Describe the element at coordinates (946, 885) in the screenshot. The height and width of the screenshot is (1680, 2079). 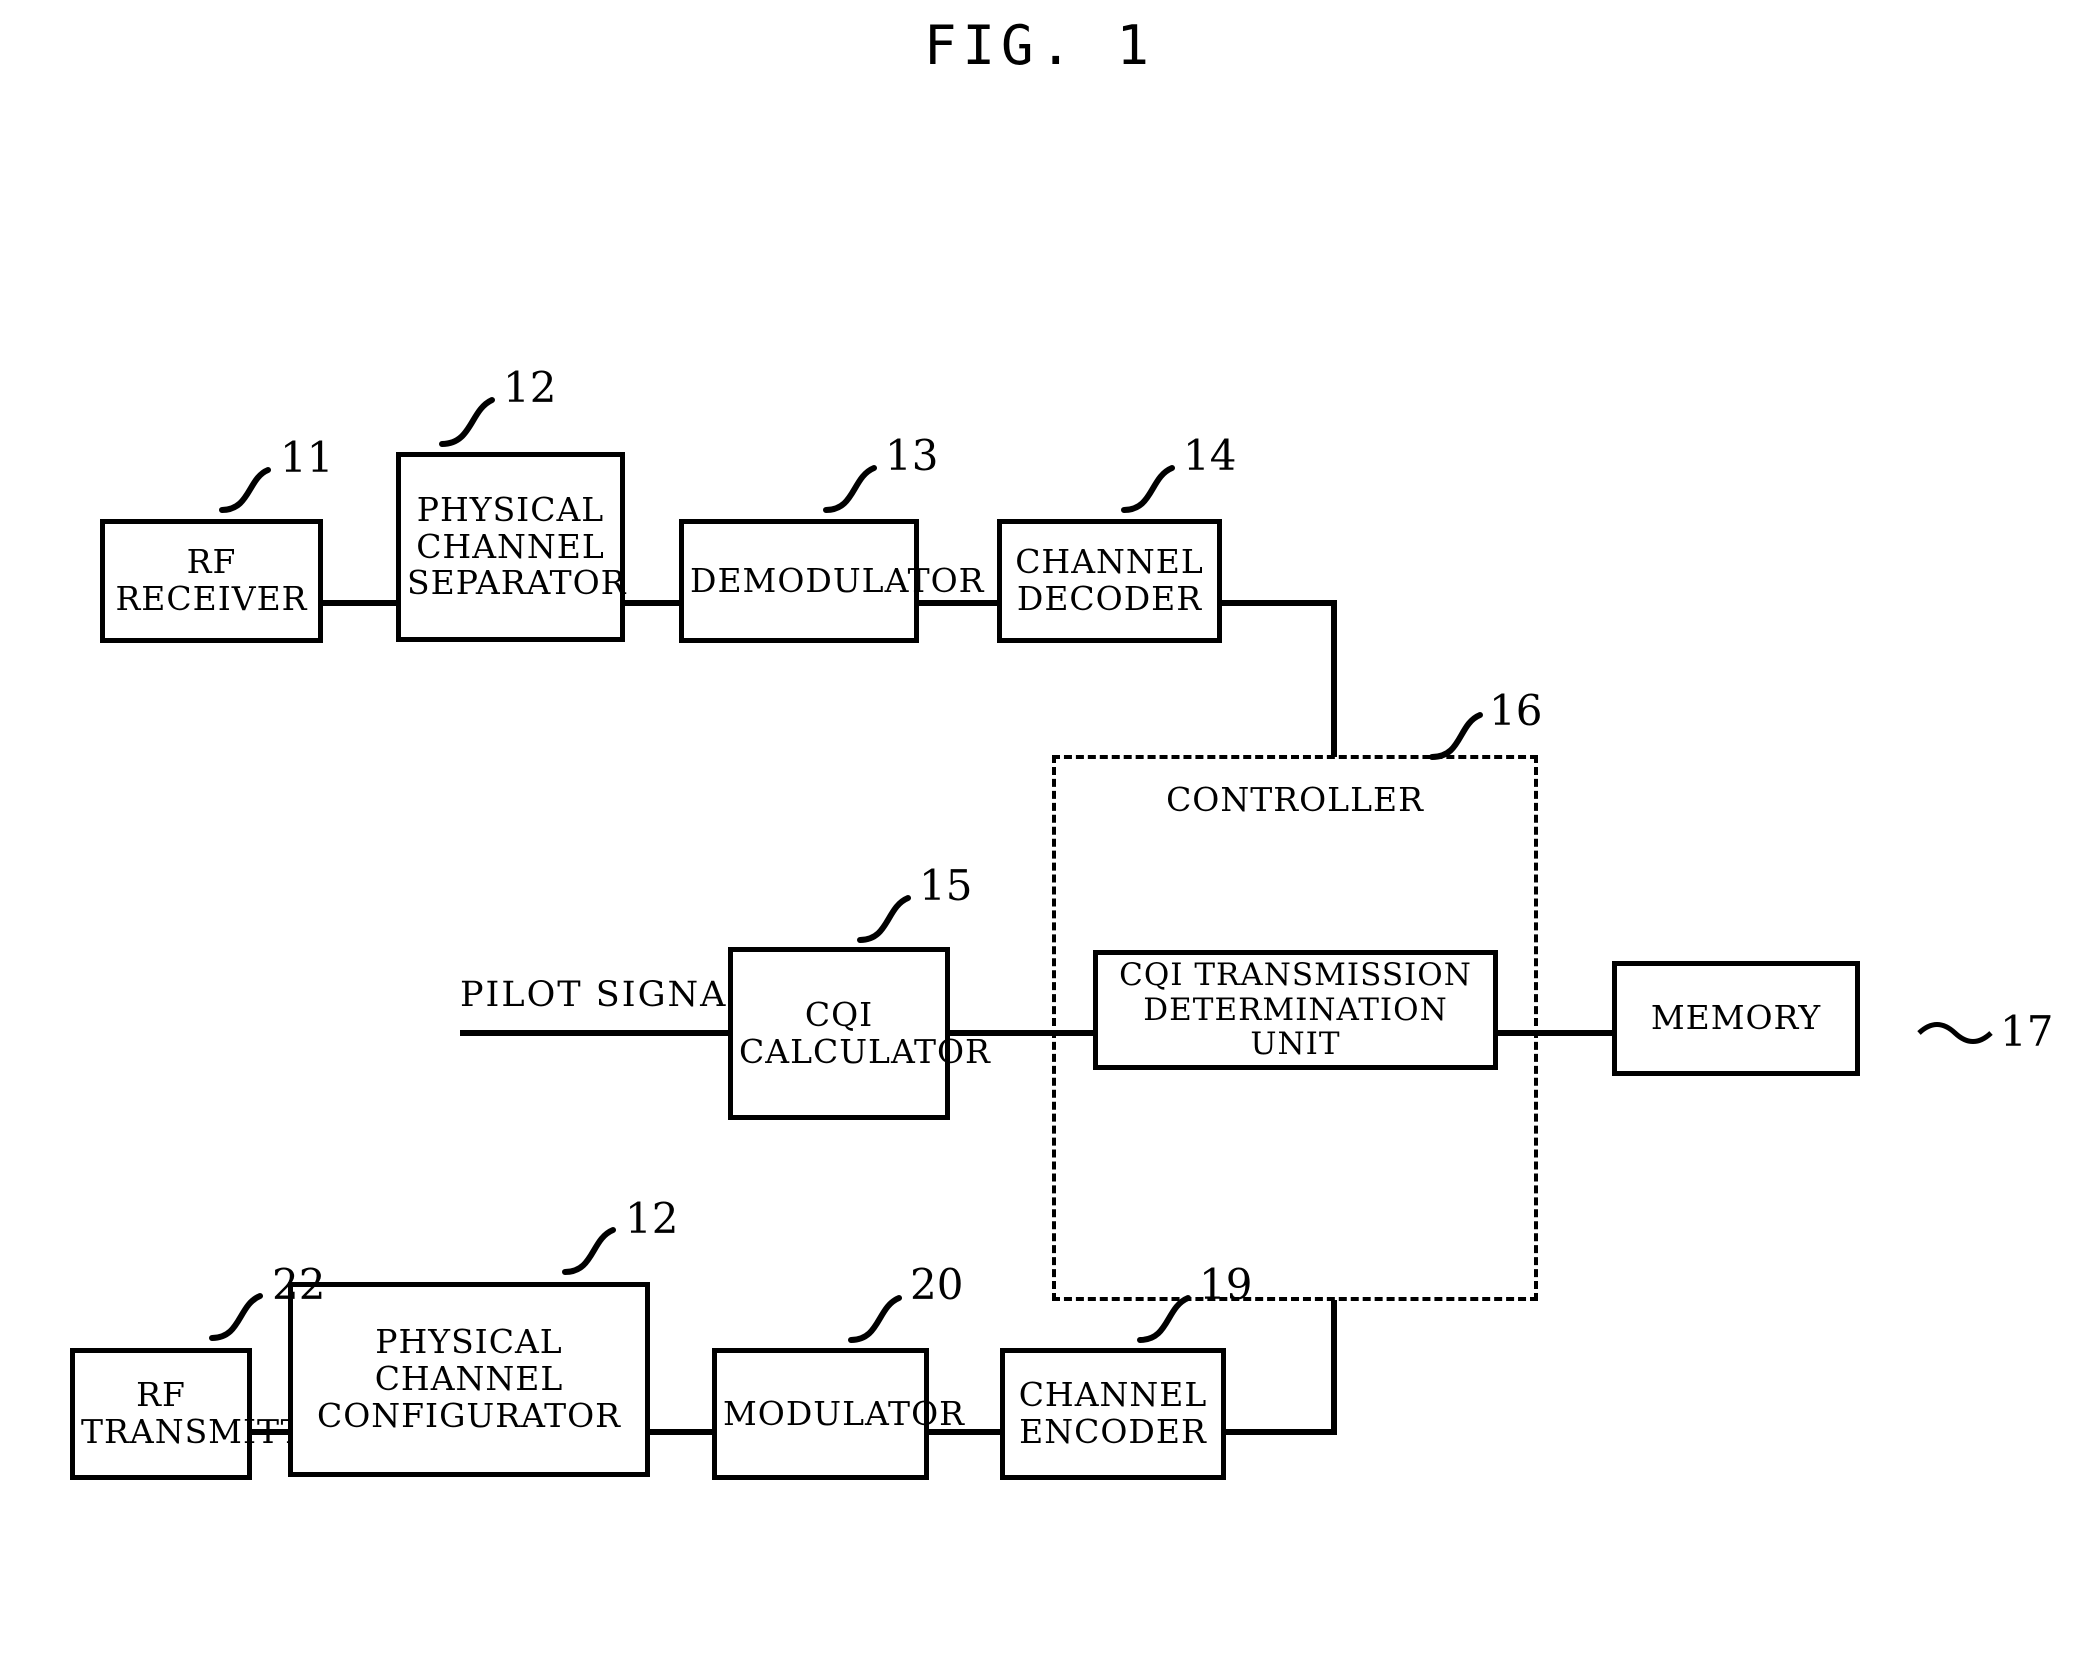
I see `ref-num-15: 15` at that location.